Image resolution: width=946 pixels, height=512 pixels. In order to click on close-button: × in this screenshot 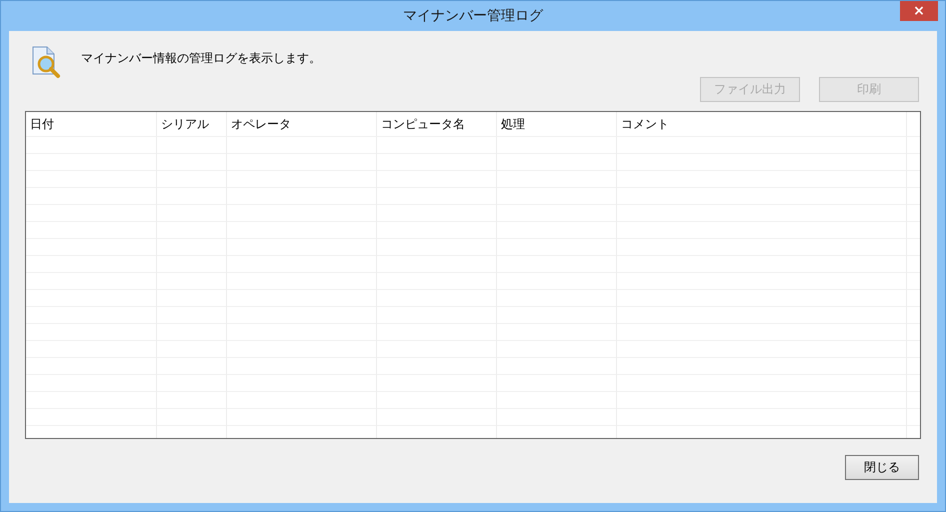, I will do `click(919, 11)`.